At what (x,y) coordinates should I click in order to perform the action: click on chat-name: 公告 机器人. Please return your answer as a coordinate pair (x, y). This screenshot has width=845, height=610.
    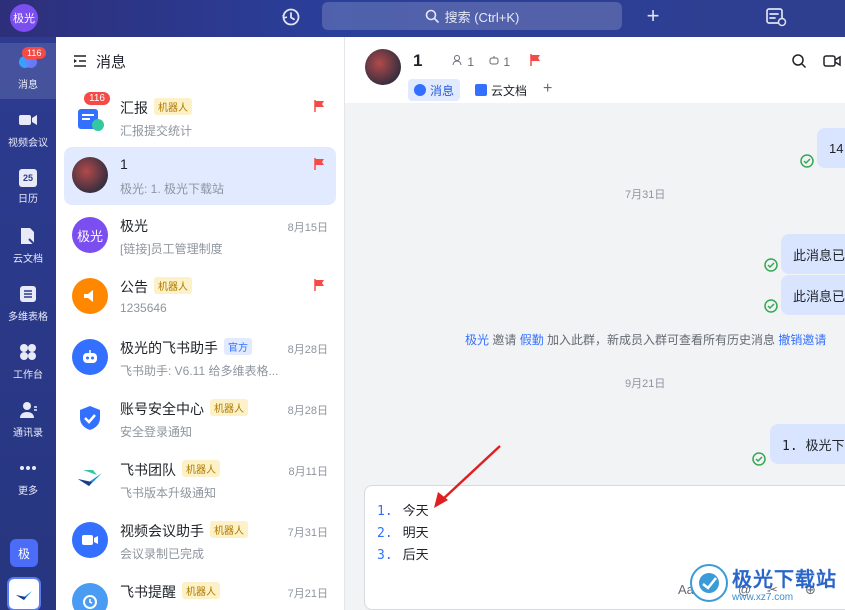
    Looking at the image, I should click on (156, 287).